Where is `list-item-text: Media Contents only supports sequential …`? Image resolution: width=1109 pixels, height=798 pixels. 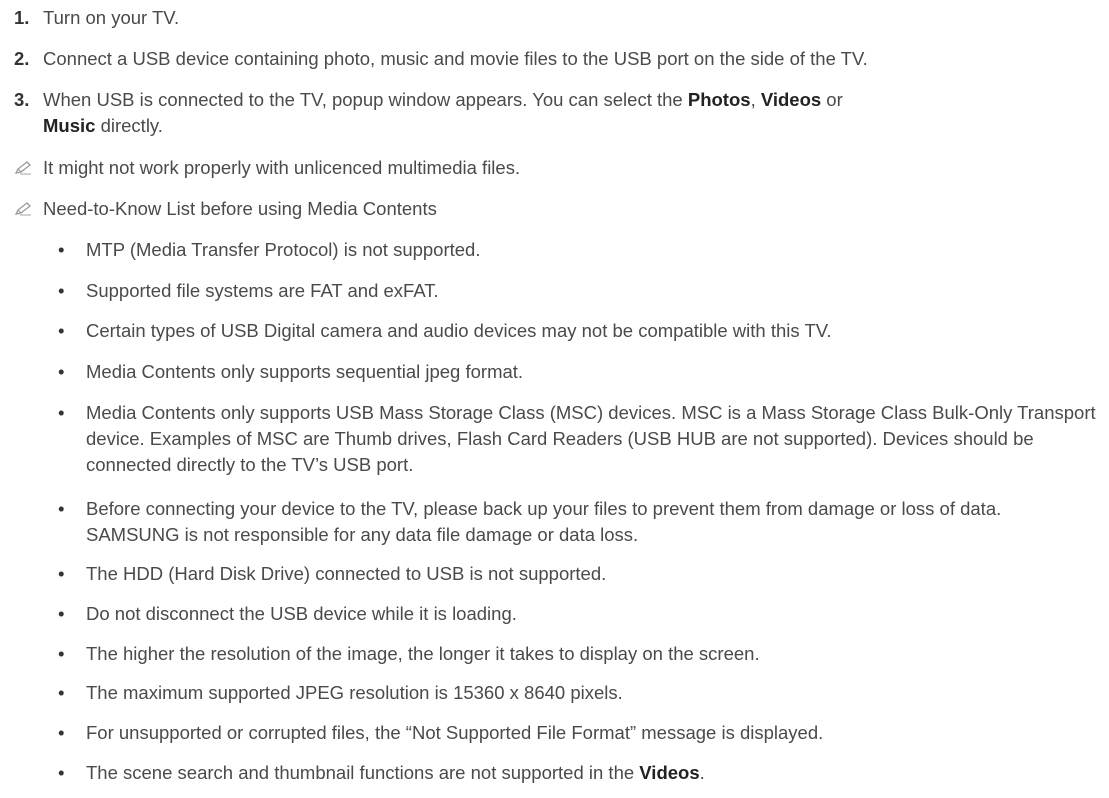
list-item-text: Media Contents only supports sequential … is located at coordinates (305, 371).